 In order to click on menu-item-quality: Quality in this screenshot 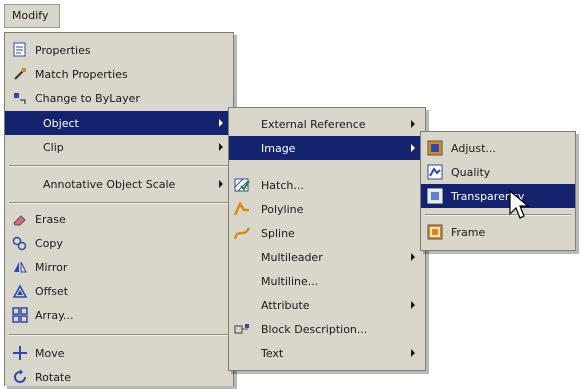, I will do `click(498, 172)`.